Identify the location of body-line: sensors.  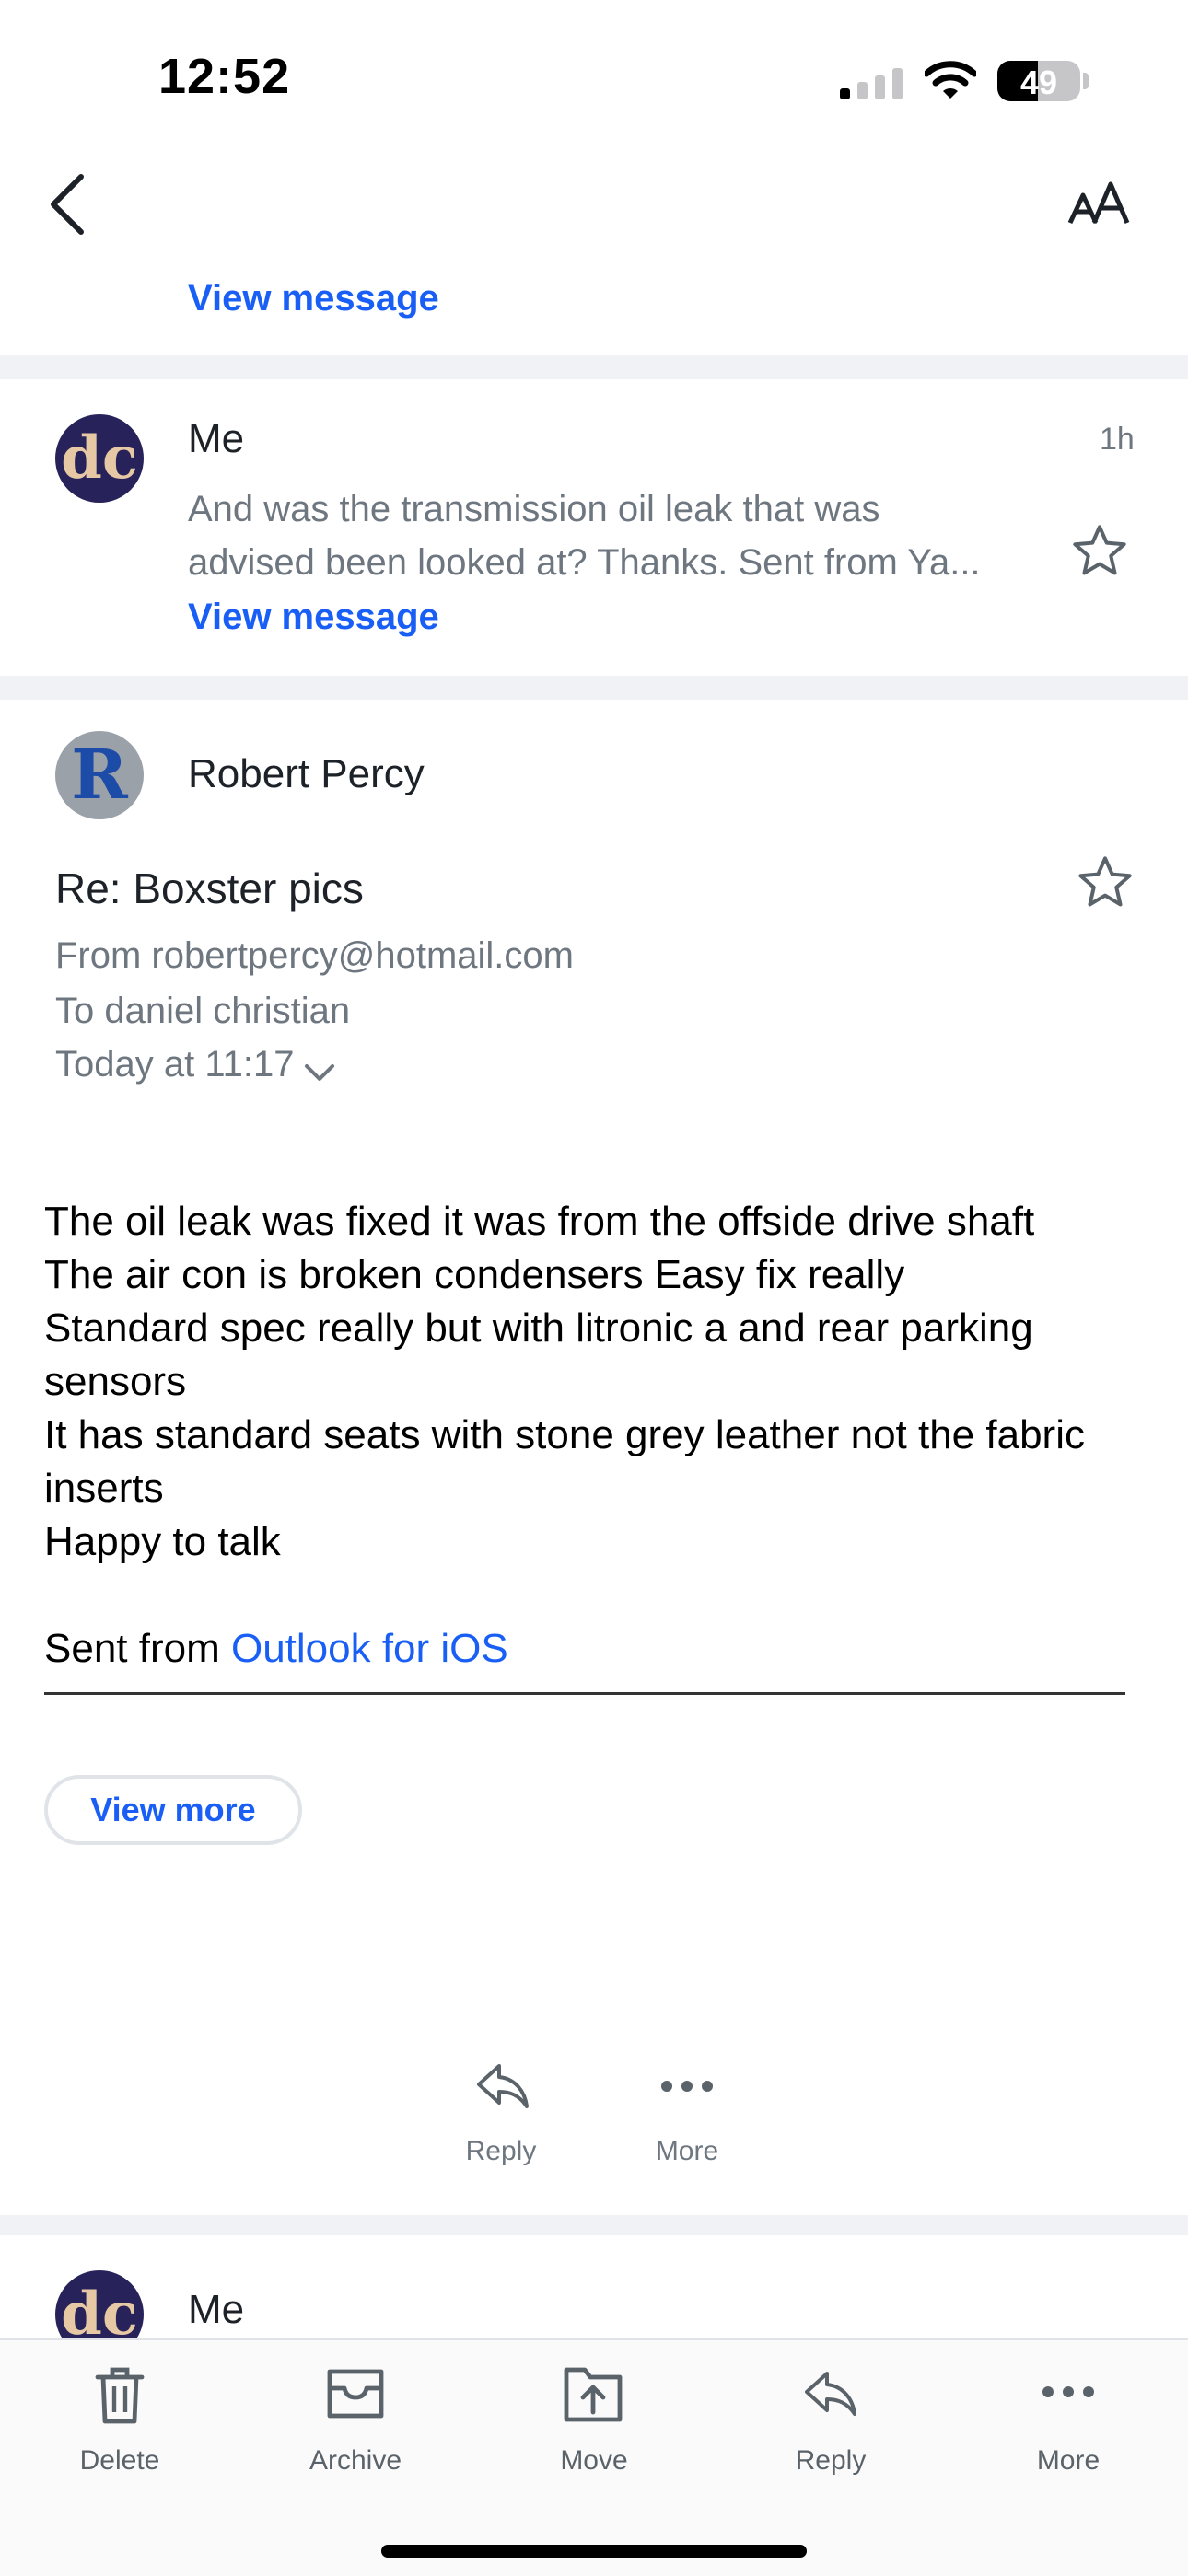
(115, 1381).